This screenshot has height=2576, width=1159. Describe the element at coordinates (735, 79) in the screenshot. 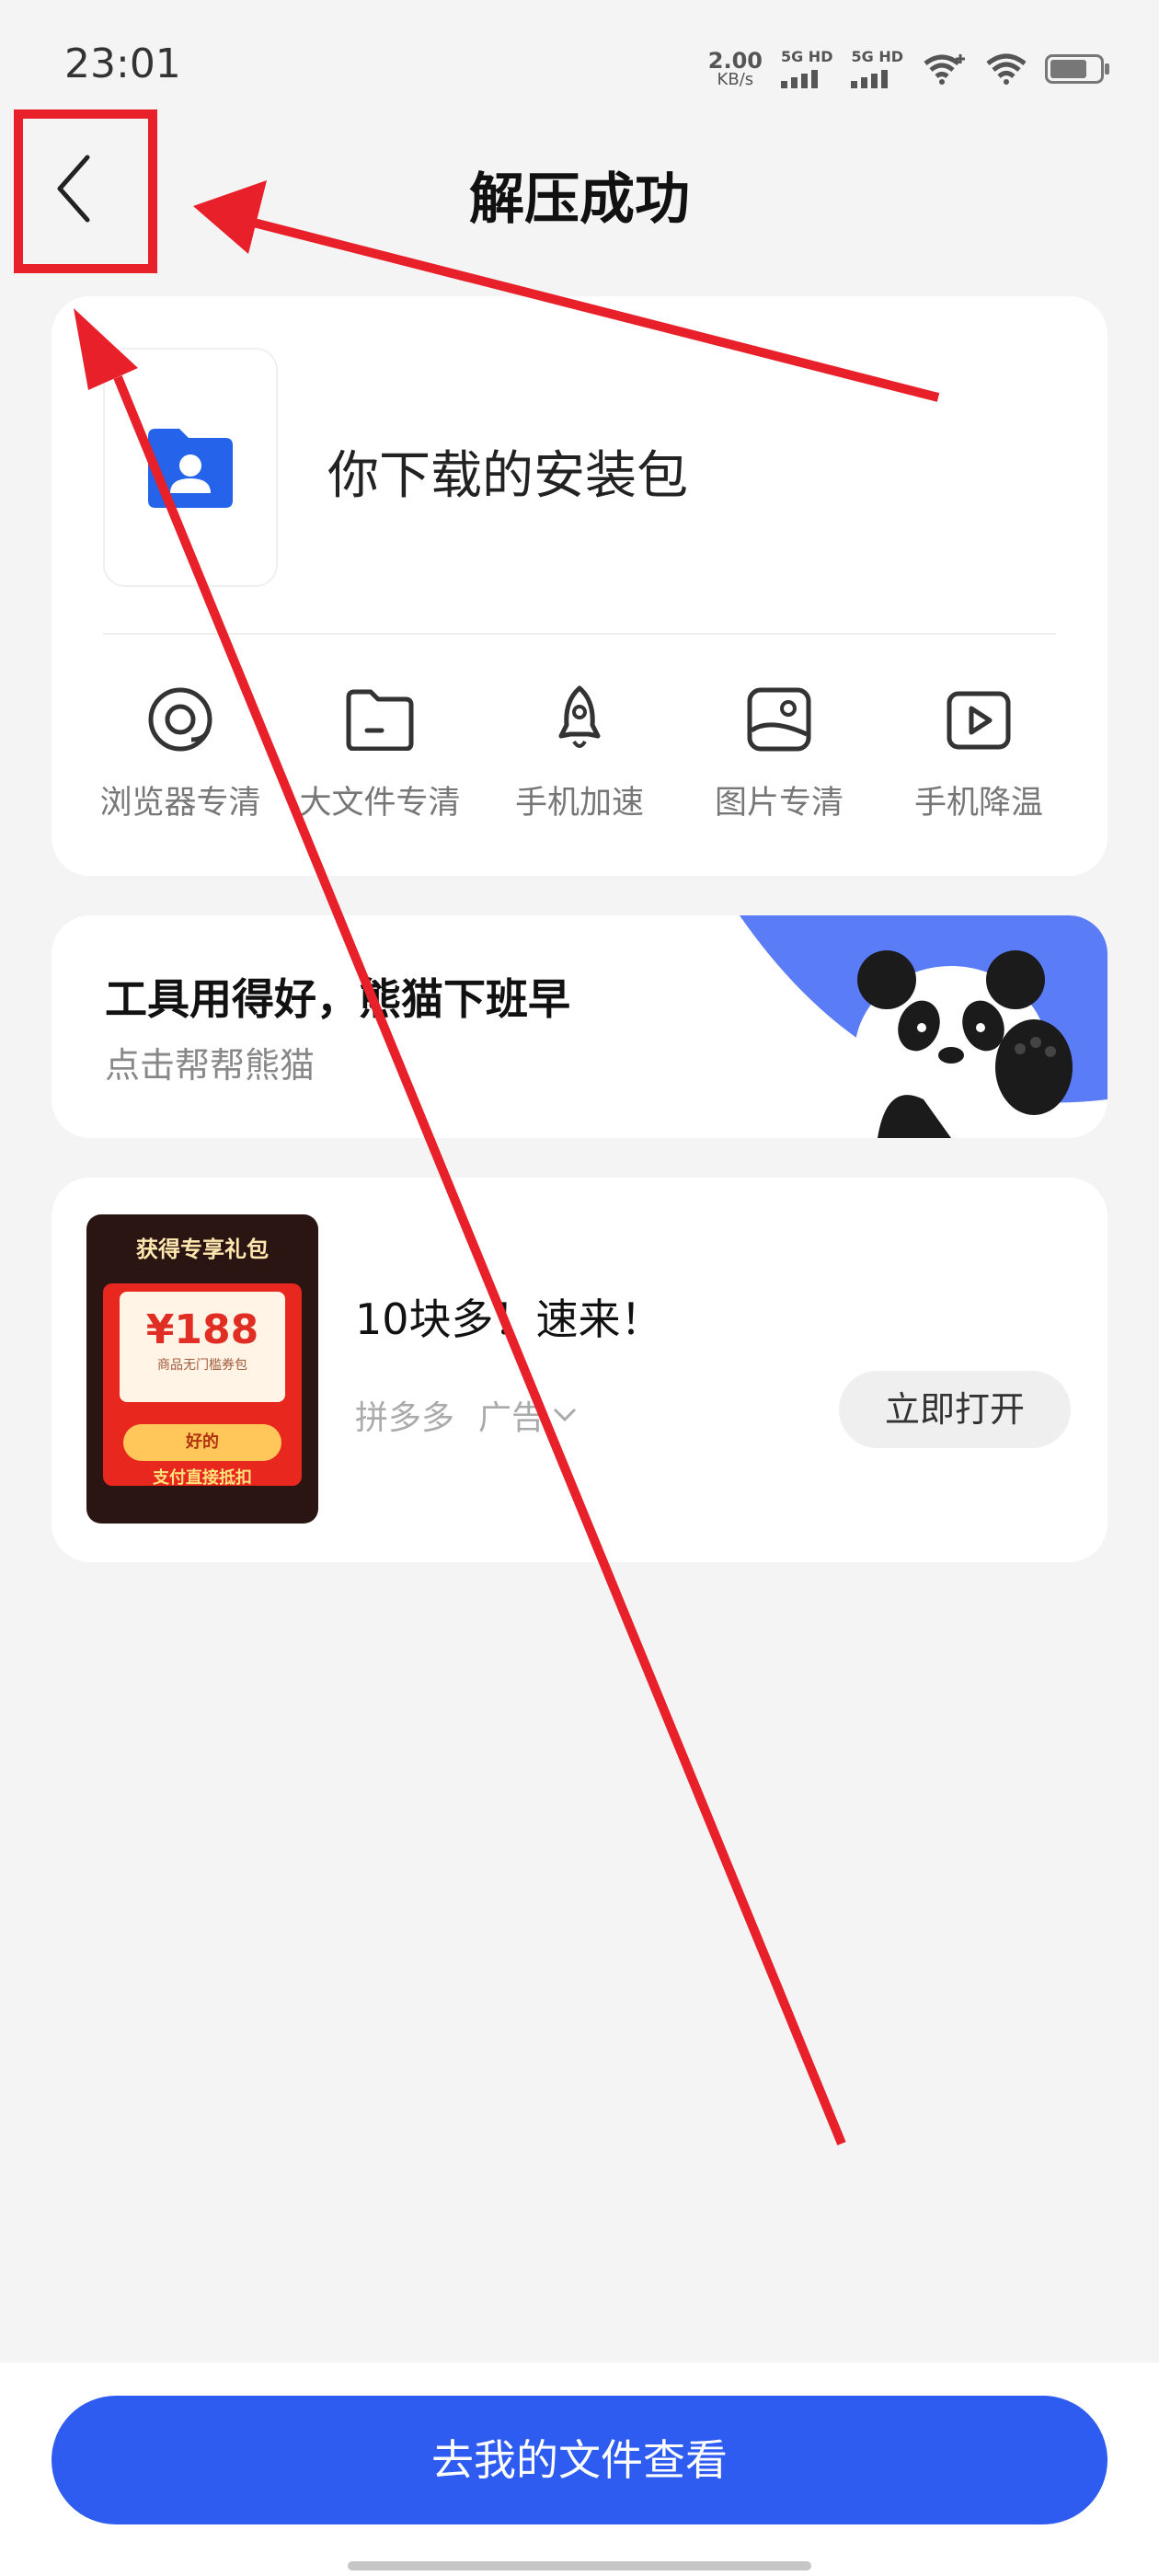

I see `network-speed-unit: KB/s` at that location.